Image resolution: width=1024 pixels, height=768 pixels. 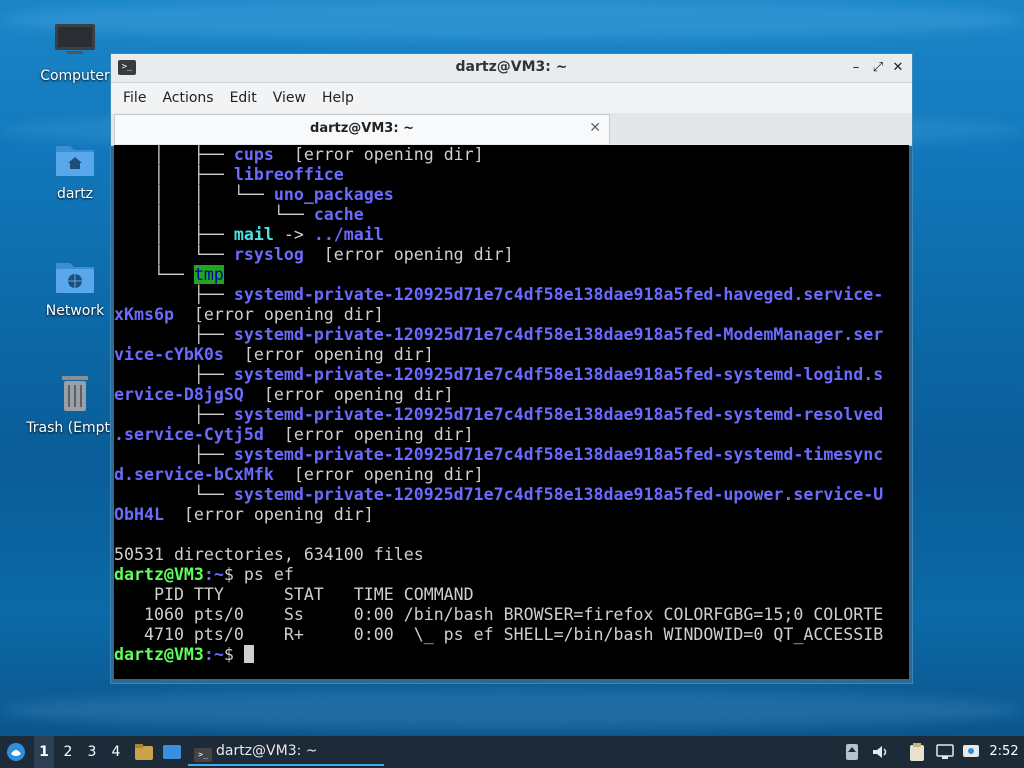 I want to click on terminal-summary: 50531 directories, 634100 files, so click(x=269, y=554).